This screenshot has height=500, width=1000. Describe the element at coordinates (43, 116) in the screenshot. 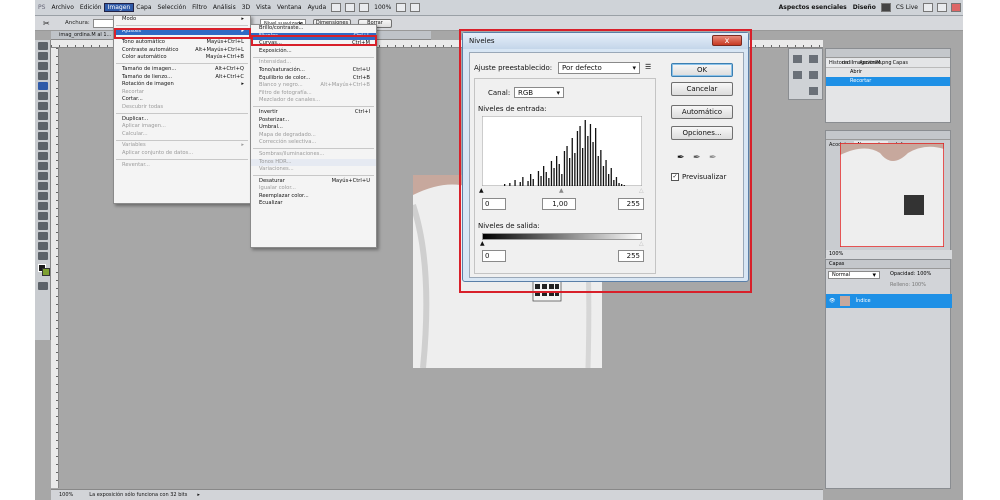

I see `brush-tool-icon` at that location.